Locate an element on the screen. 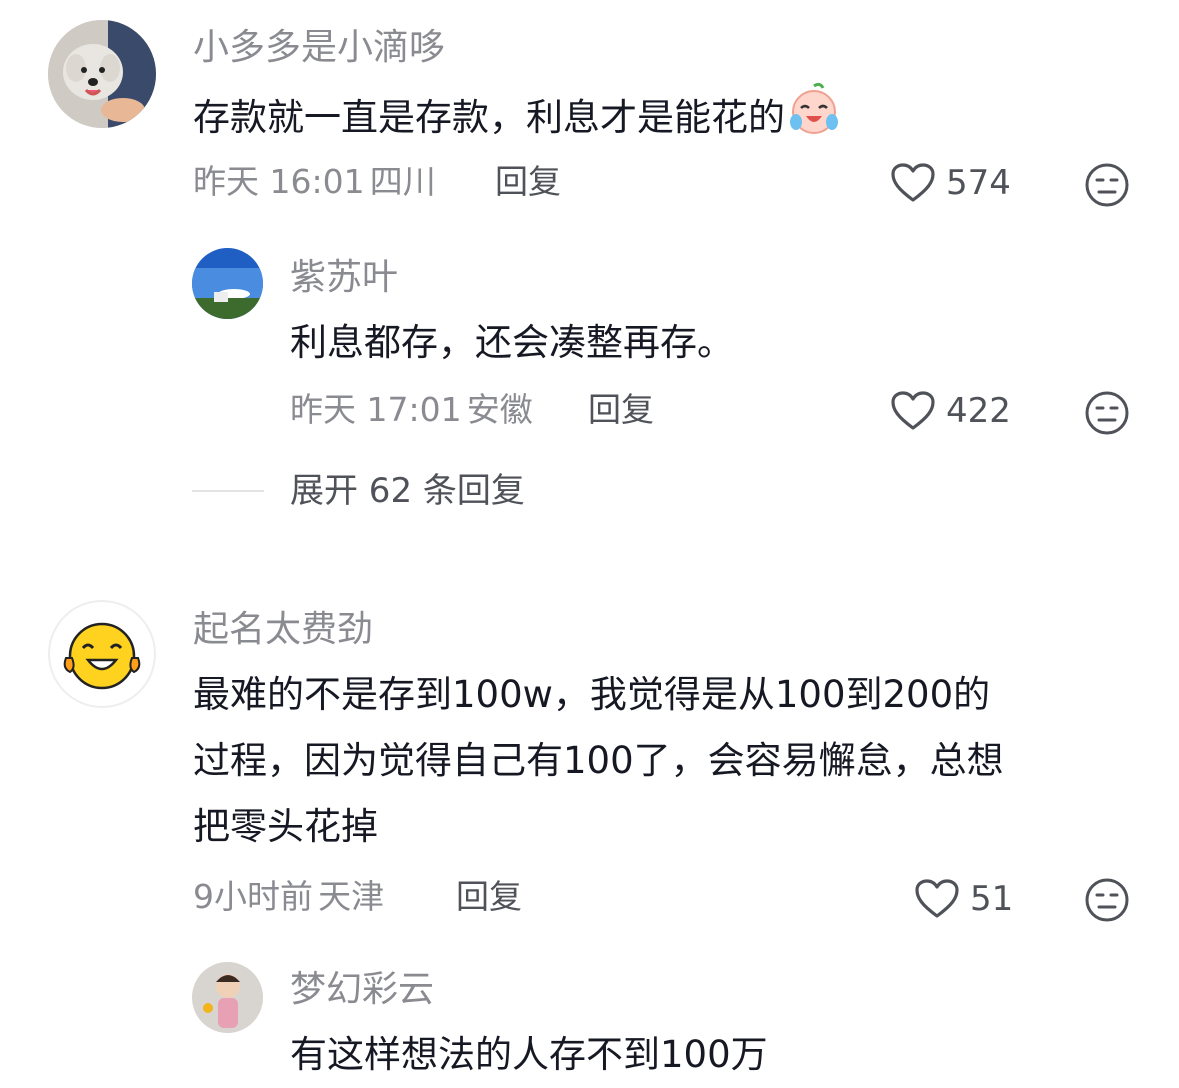 The image size is (1179, 1088). like-button: 422 is located at coordinates (950, 411).